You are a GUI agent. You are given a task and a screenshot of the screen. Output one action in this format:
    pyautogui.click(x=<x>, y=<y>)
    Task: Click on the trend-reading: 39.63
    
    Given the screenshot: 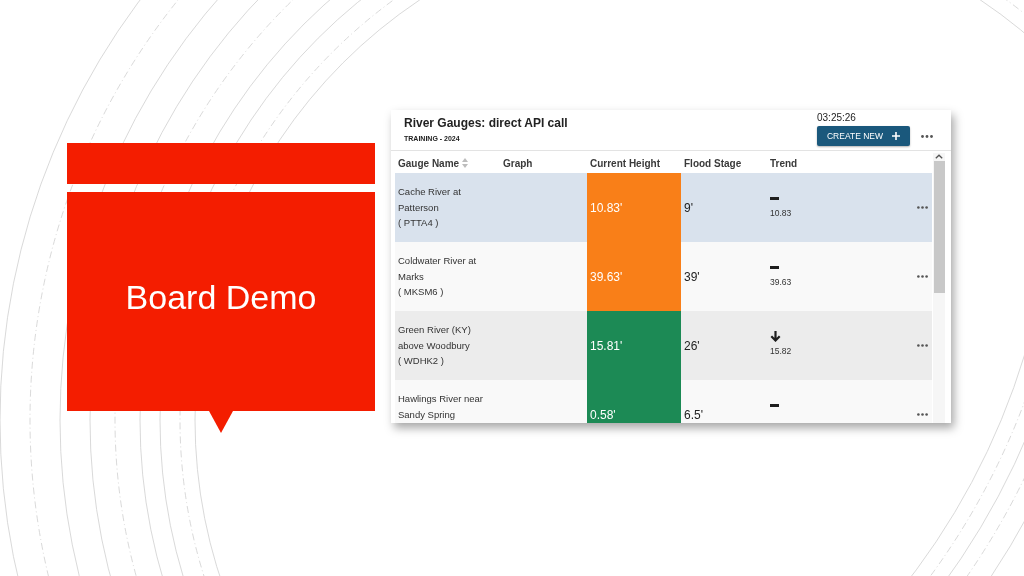 What is the action you would take?
    pyautogui.click(x=781, y=282)
    